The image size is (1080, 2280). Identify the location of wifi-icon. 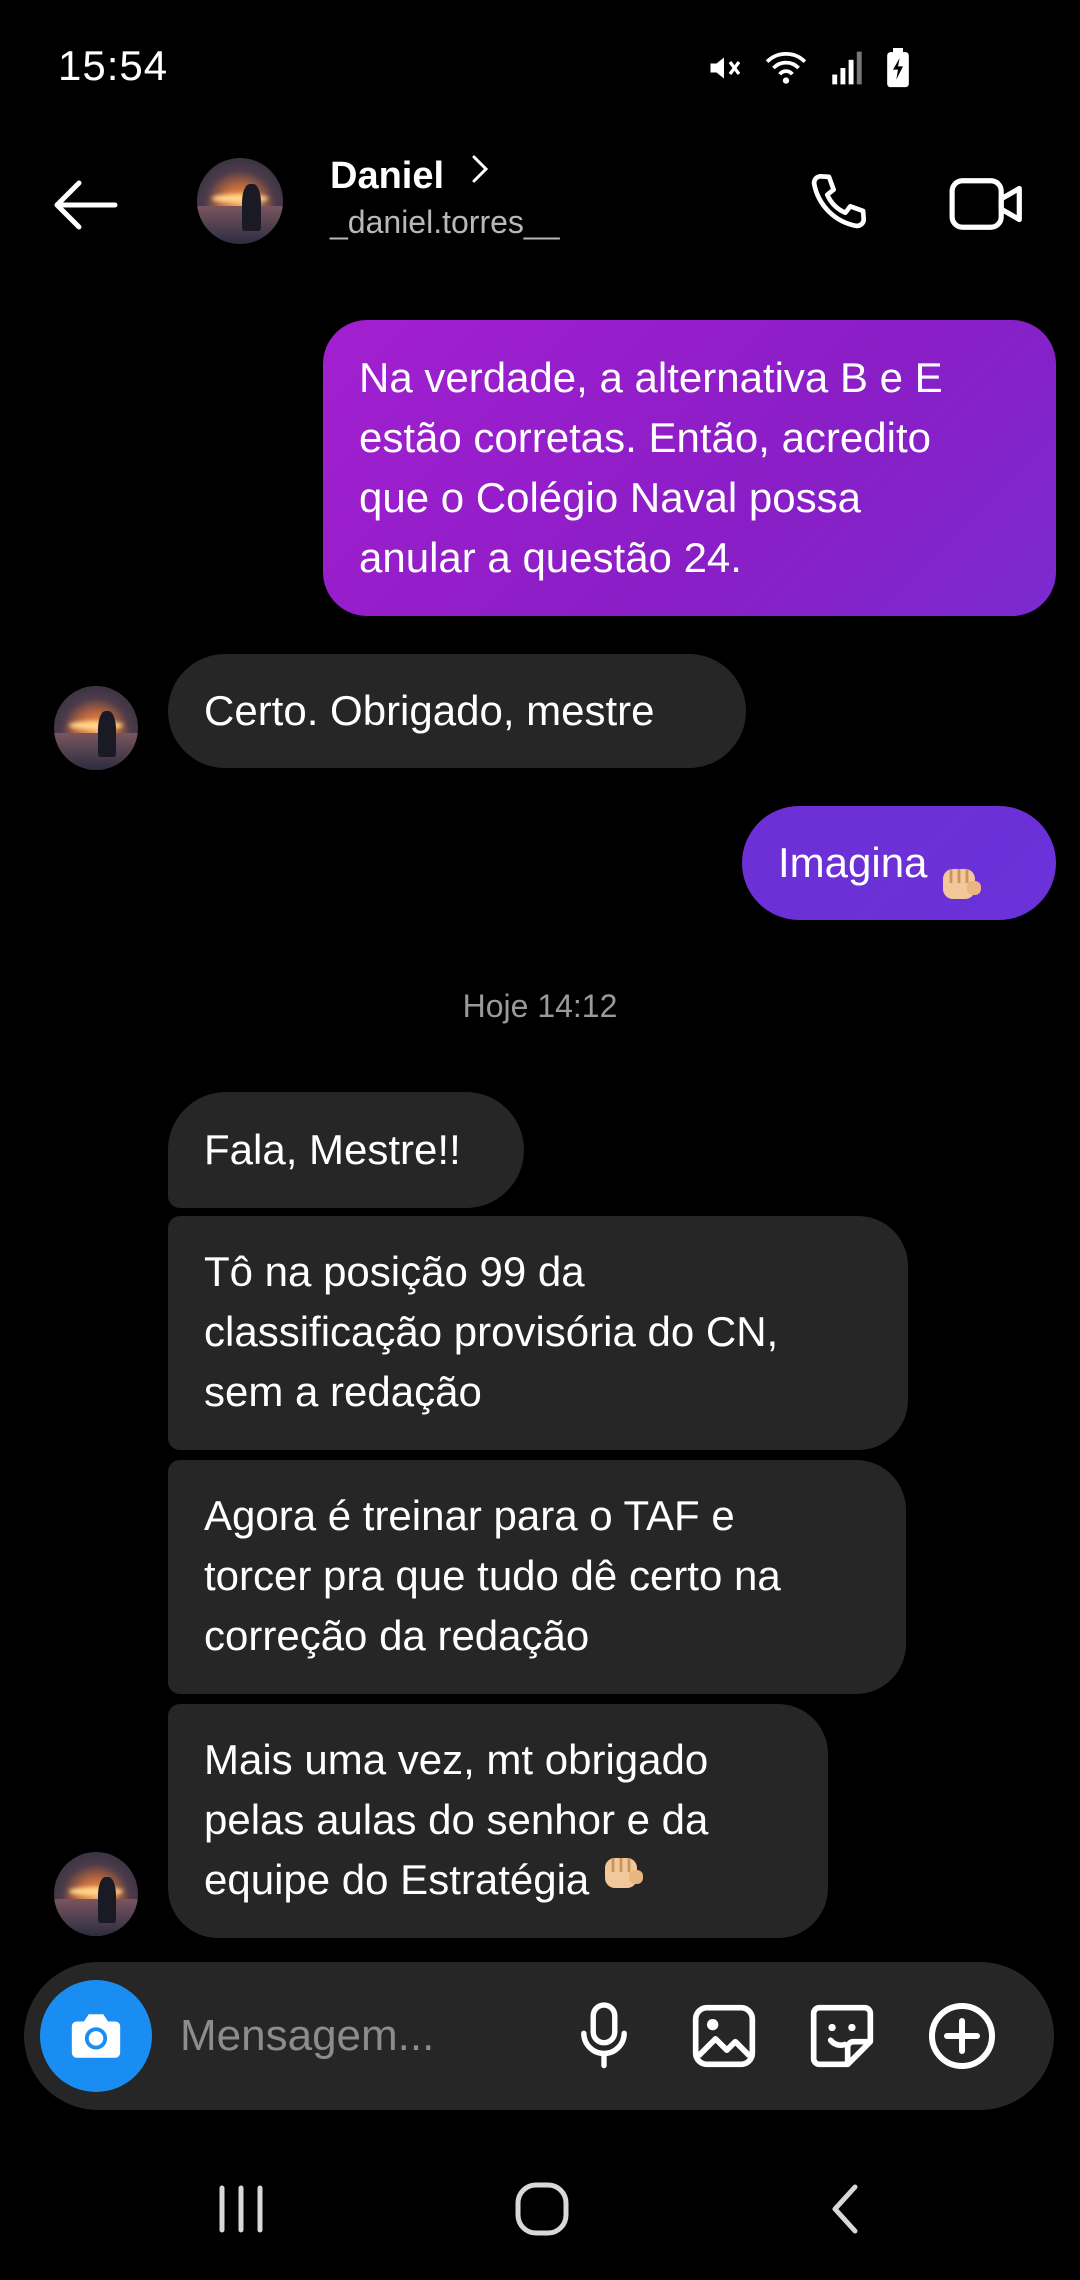
(786, 68).